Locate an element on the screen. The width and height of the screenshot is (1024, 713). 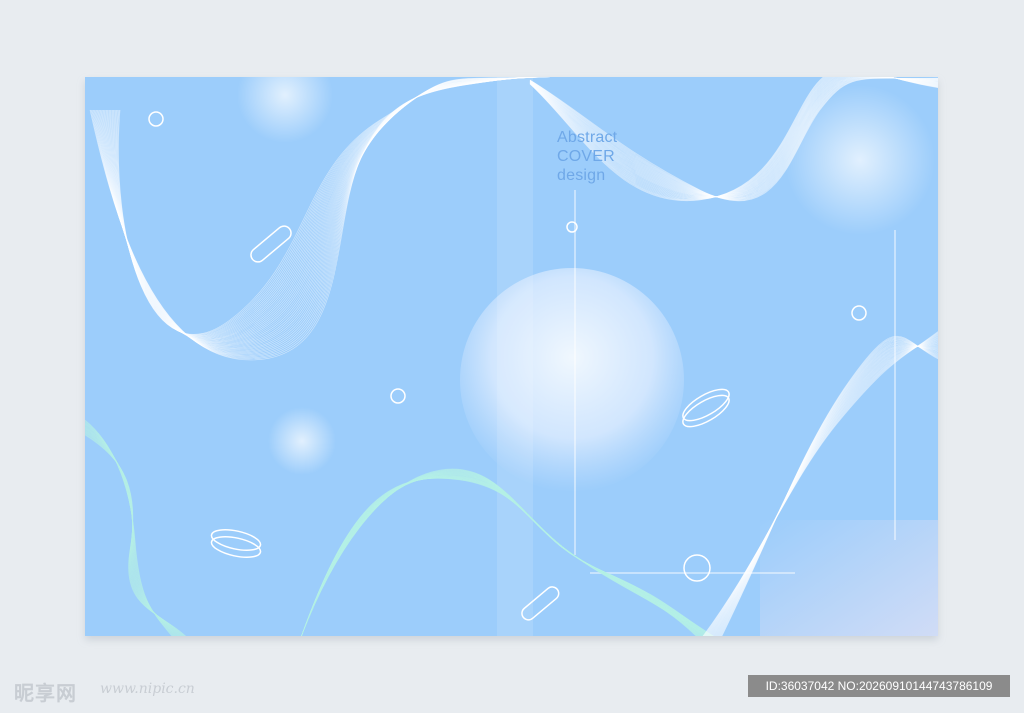
orb-small-left is located at coordinates (302, 441).